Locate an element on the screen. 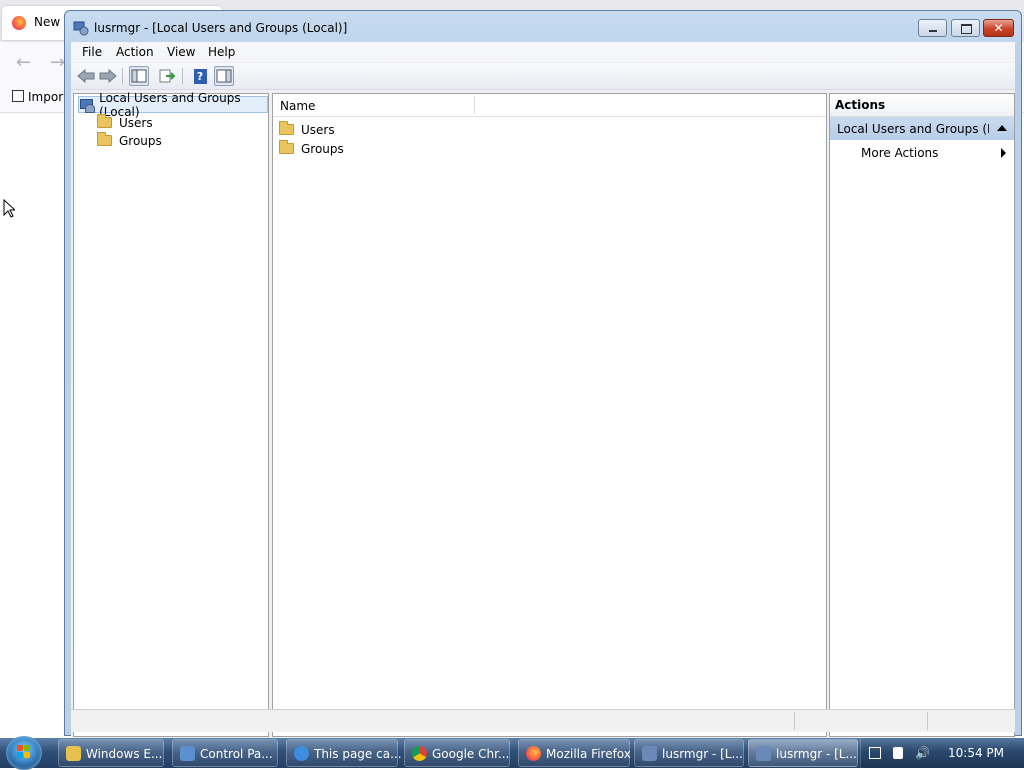  network-icon is located at coordinates (875, 753).